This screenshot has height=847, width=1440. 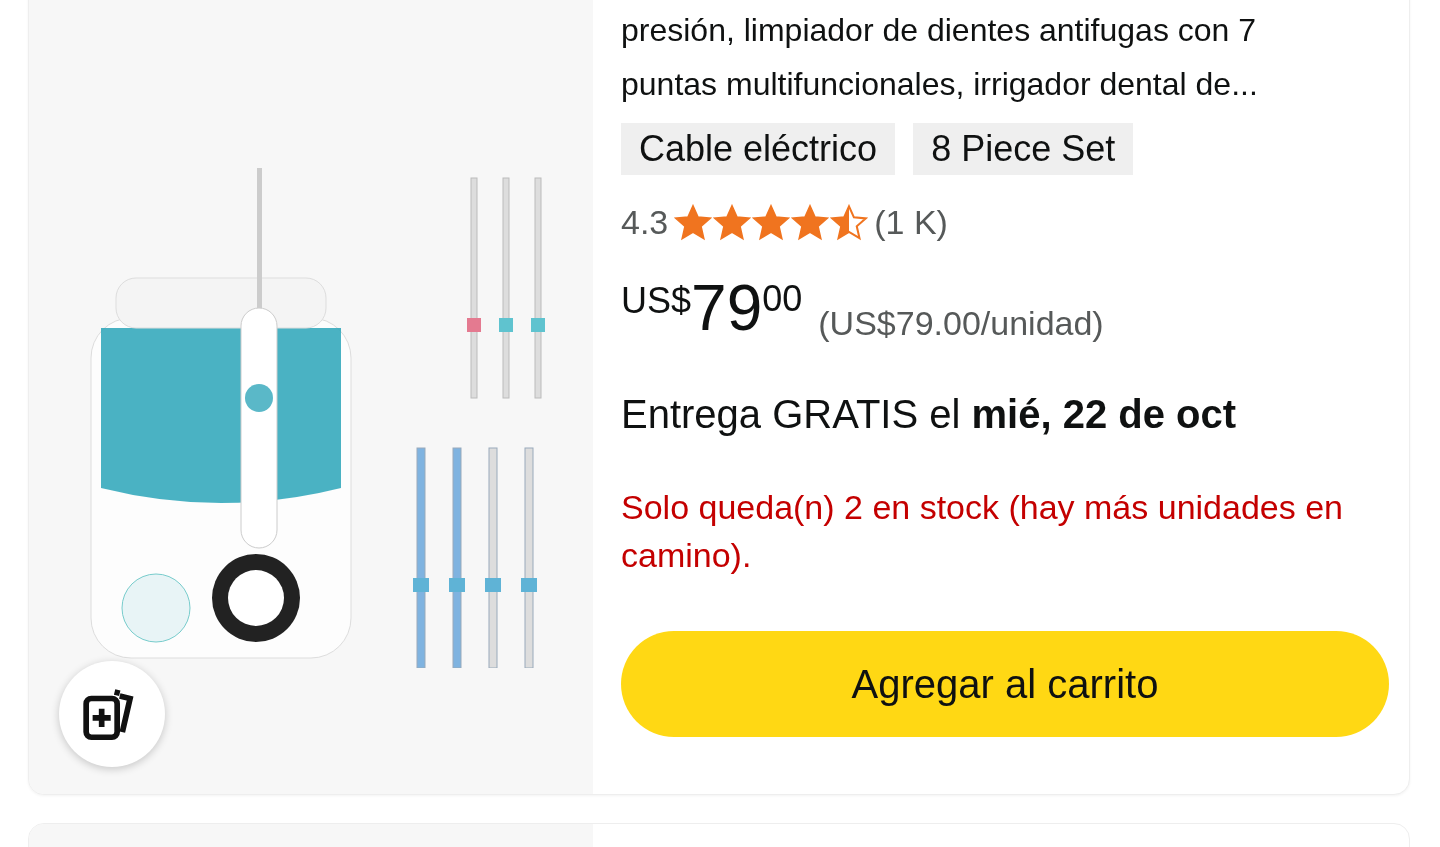 What do you see at coordinates (758, 149) in the screenshot?
I see `option-chip: Cable eléctrico` at bounding box center [758, 149].